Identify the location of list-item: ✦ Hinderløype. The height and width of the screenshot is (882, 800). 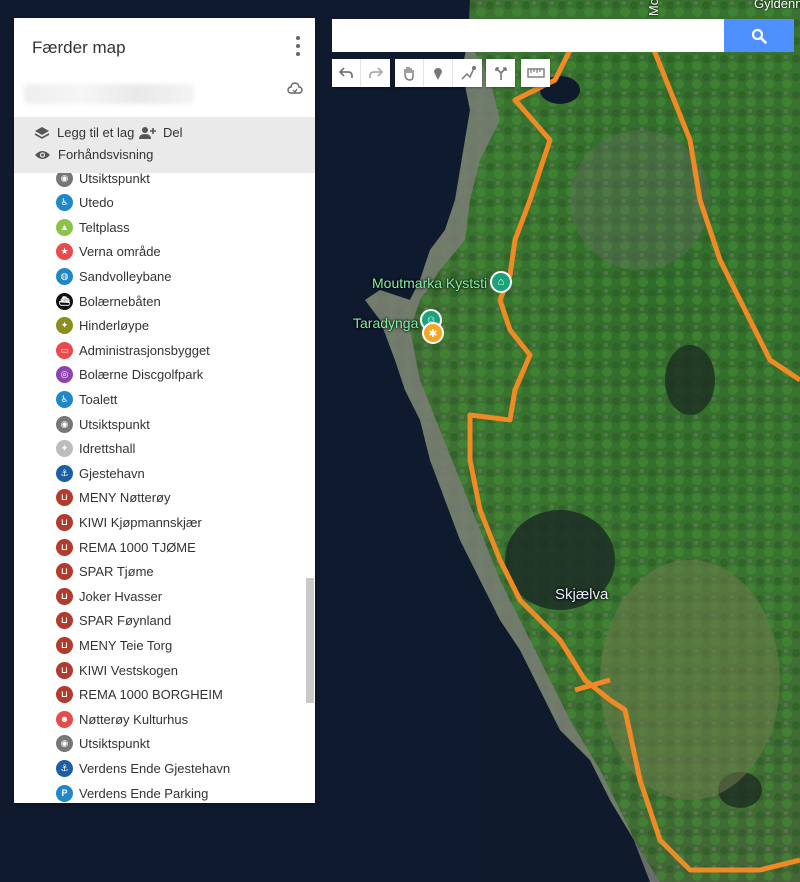
(102, 326).